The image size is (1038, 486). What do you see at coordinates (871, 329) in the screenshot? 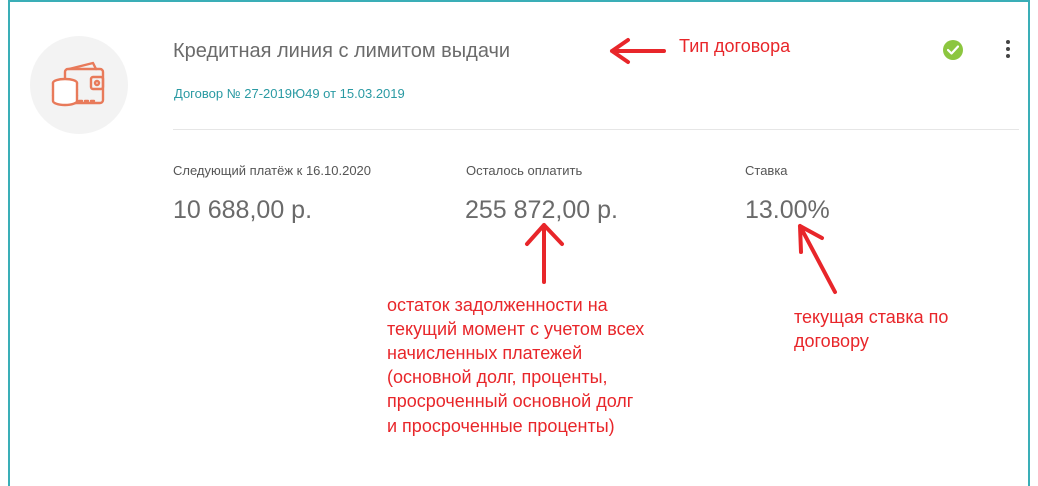
I see `annotation-rate: текущая ставка по договору` at bounding box center [871, 329].